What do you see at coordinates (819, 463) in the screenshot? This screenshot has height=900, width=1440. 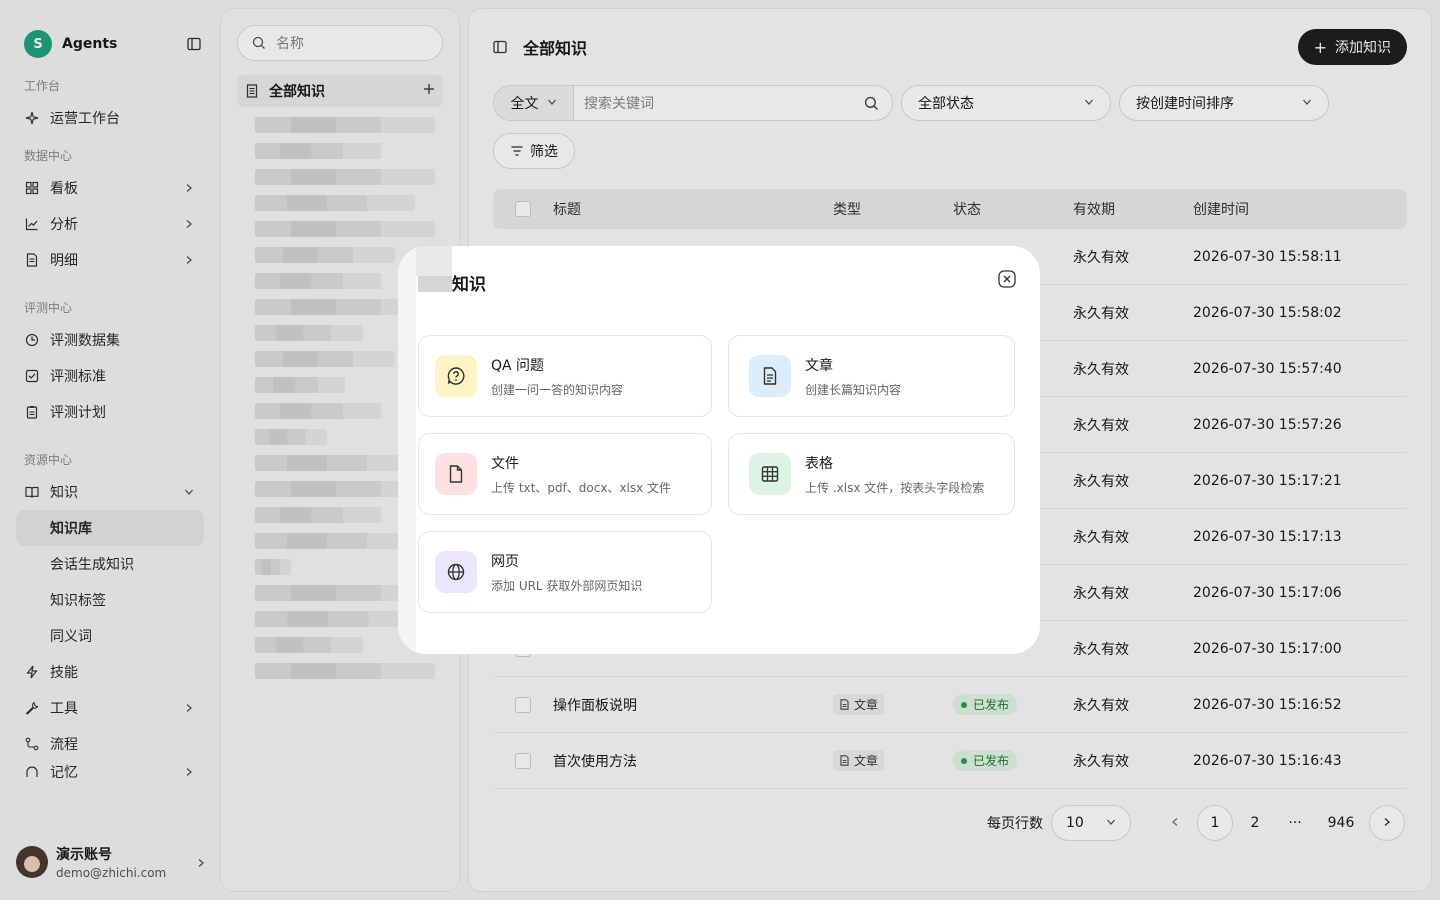 I see `option-title: 表格` at bounding box center [819, 463].